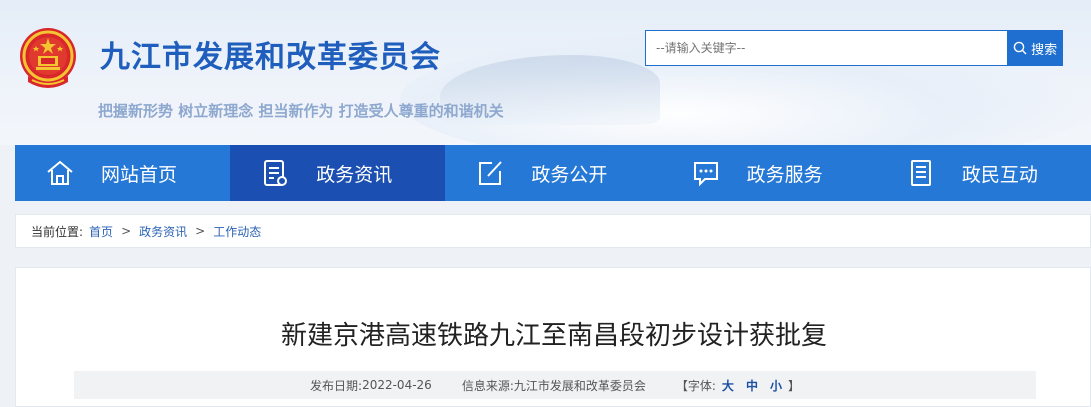 This screenshot has width=1091, height=407. Describe the element at coordinates (336, 385) in the screenshot. I see `publish-date-label: 发布日期:` at that location.